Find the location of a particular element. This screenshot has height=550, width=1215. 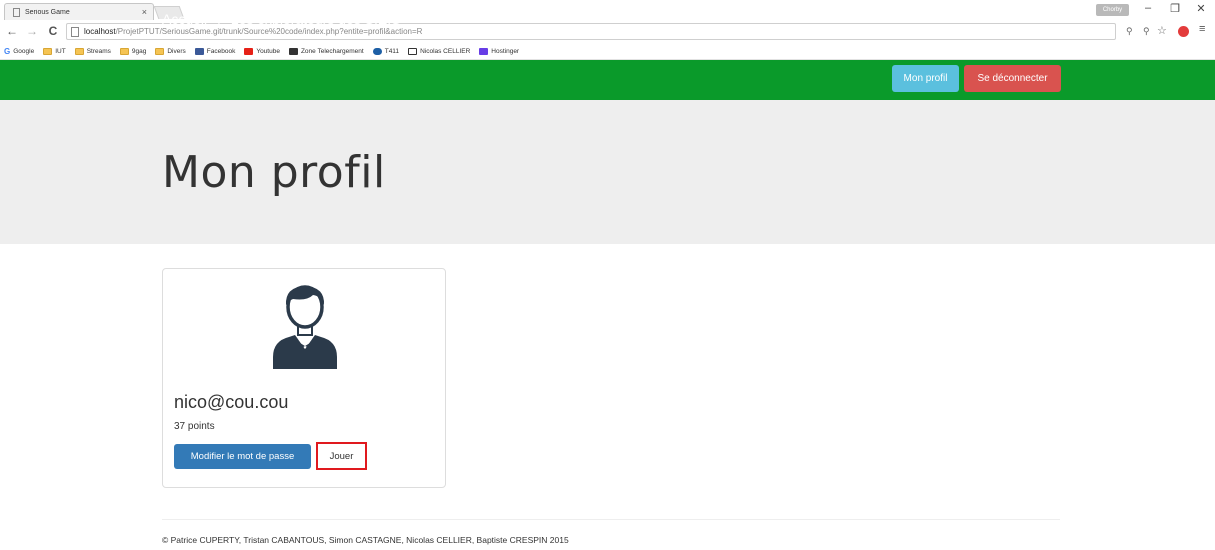

reload-icon: C is located at coordinates (53, 31).